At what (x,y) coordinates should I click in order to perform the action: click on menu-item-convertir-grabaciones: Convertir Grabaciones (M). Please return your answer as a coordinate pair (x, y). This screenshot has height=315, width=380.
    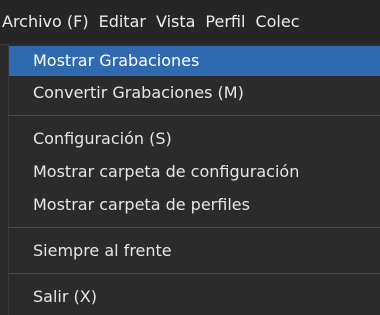
    Looking at the image, I should click on (194, 92).